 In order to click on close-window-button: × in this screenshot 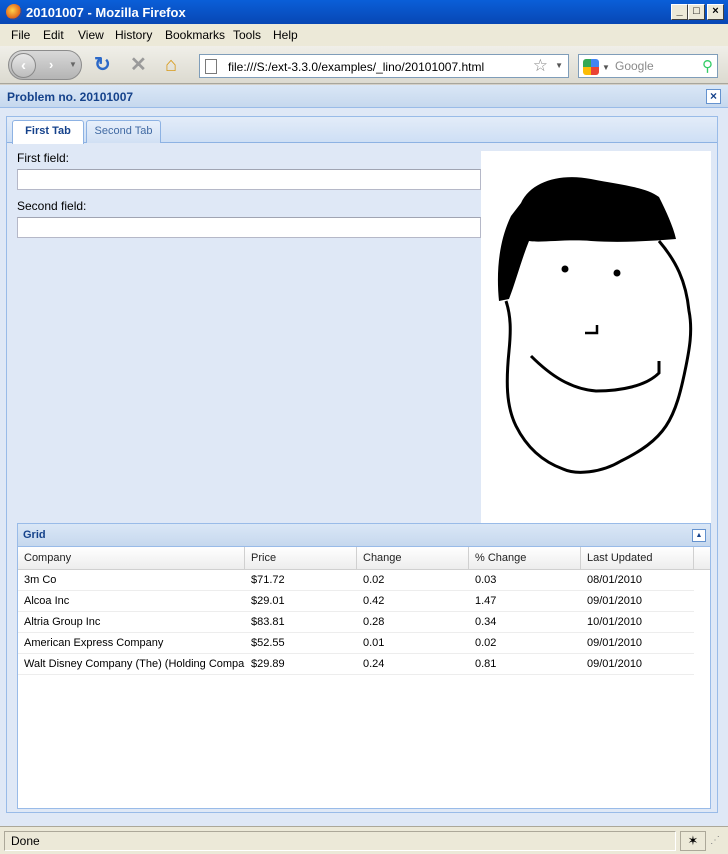, I will do `click(715, 12)`.